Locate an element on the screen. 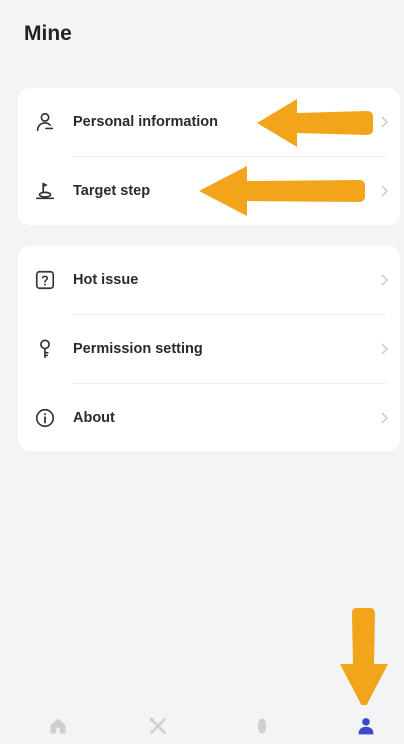  menu-item-target-step: Target step is located at coordinates (209, 191).